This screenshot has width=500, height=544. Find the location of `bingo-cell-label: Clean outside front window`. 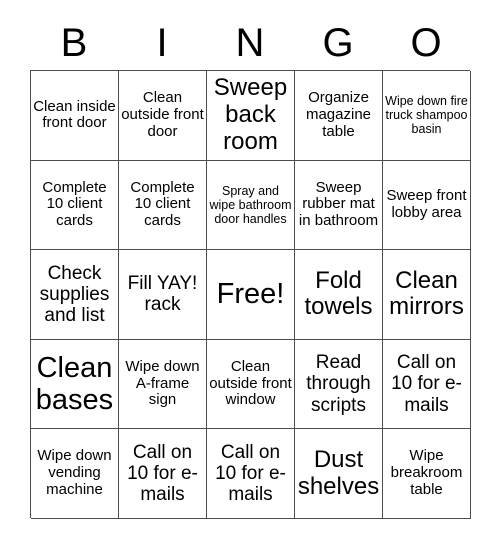

bingo-cell-label: Clean outside front window is located at coordinates (250, 383).